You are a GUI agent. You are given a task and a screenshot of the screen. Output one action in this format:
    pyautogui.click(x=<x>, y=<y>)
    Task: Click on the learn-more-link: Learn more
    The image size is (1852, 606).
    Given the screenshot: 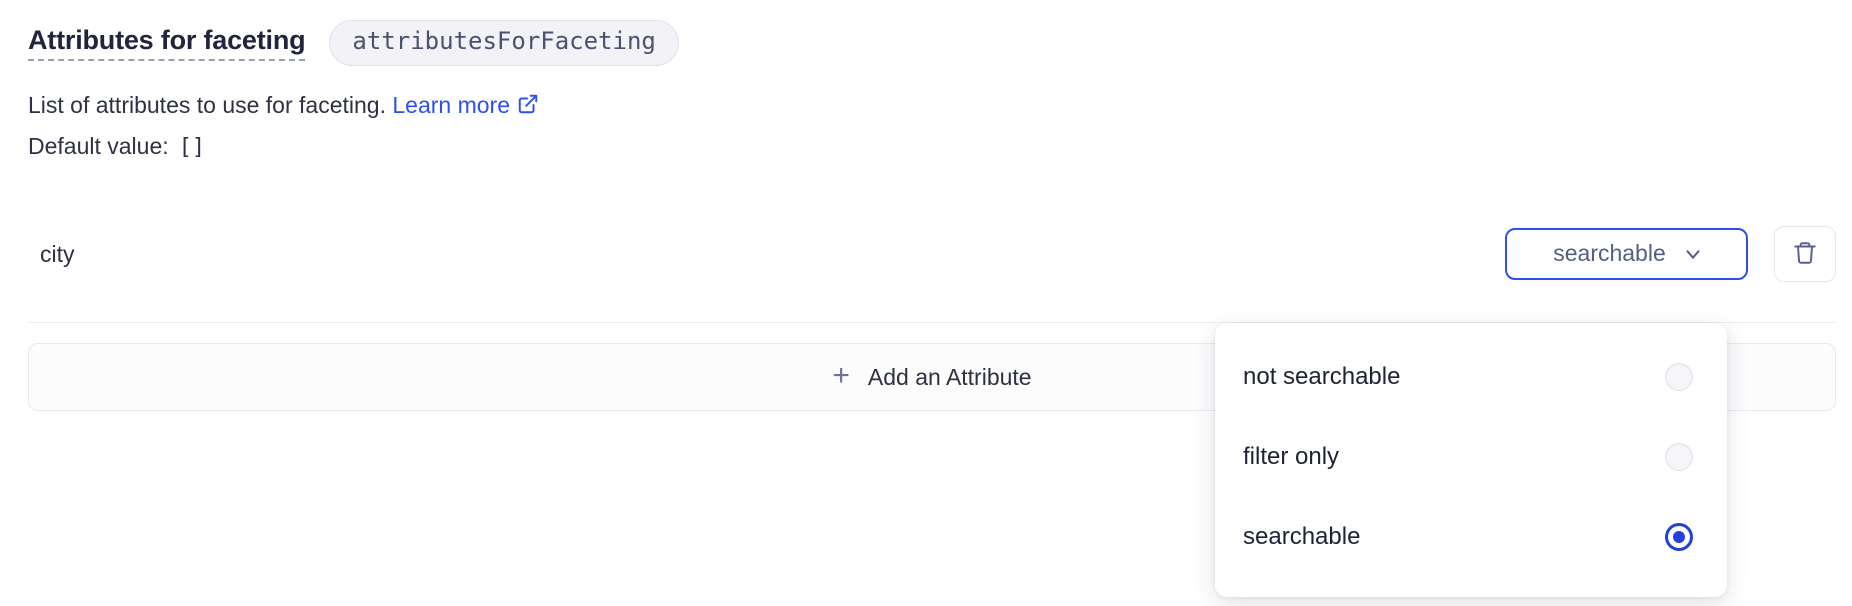 What is the action you would take?
    pyautogui.click(x=465, y=105)
    